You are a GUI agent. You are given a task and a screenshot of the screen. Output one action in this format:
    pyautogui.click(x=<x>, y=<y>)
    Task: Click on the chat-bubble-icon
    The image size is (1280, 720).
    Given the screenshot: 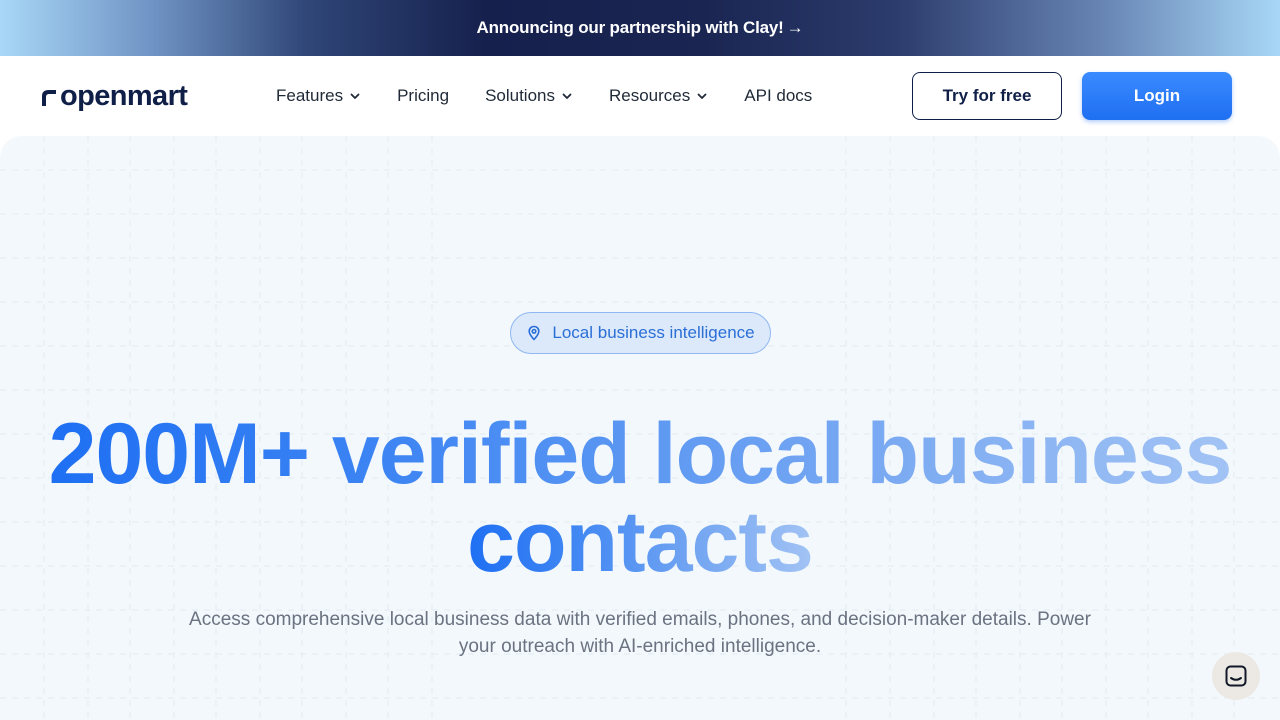 What is the action you would take?
    pyautogui.click(x=1236, y=676)
    